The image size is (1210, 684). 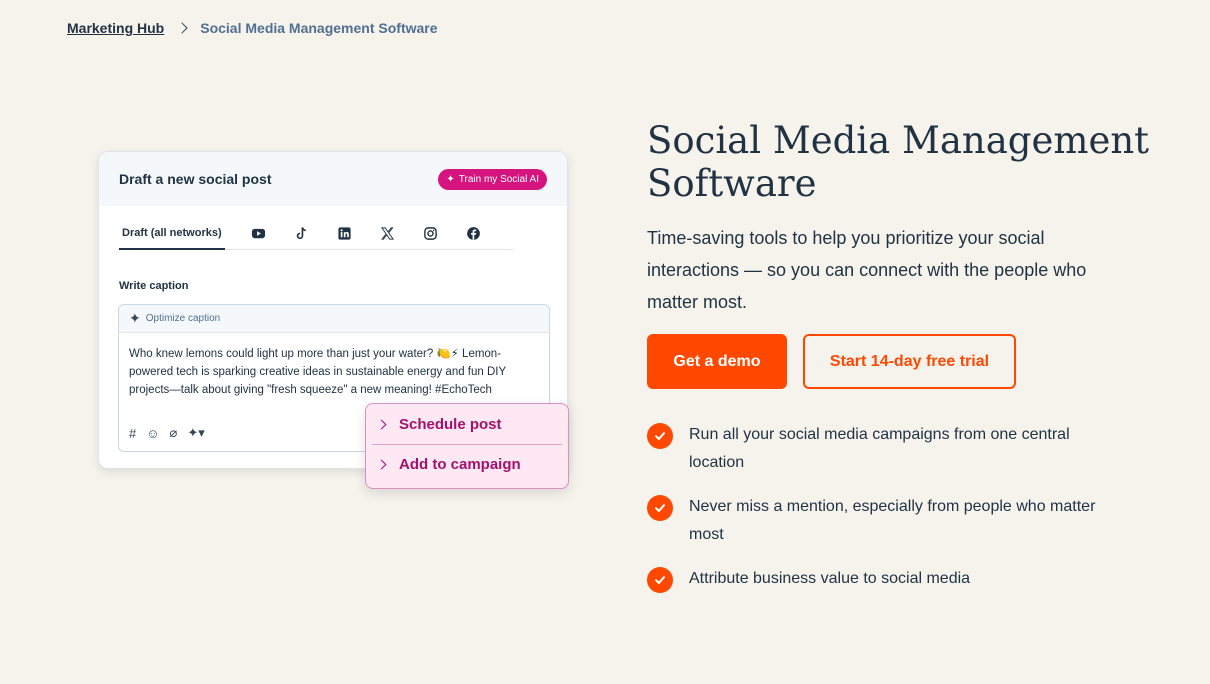 What do you see at coordinates (154, 286) in the screenshot?
I see `write-caption-label: Write caption` at bounding box center [154, 286].